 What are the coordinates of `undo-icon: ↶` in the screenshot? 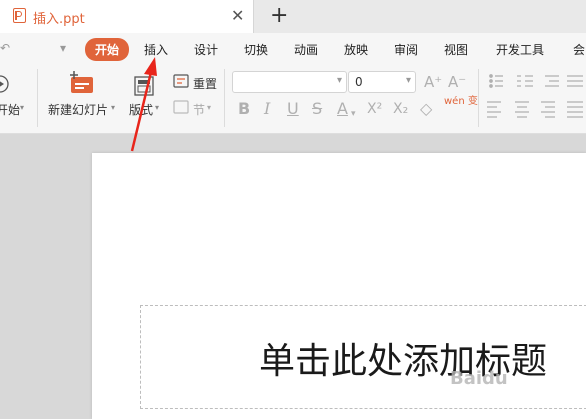 It's located at (5, 48).